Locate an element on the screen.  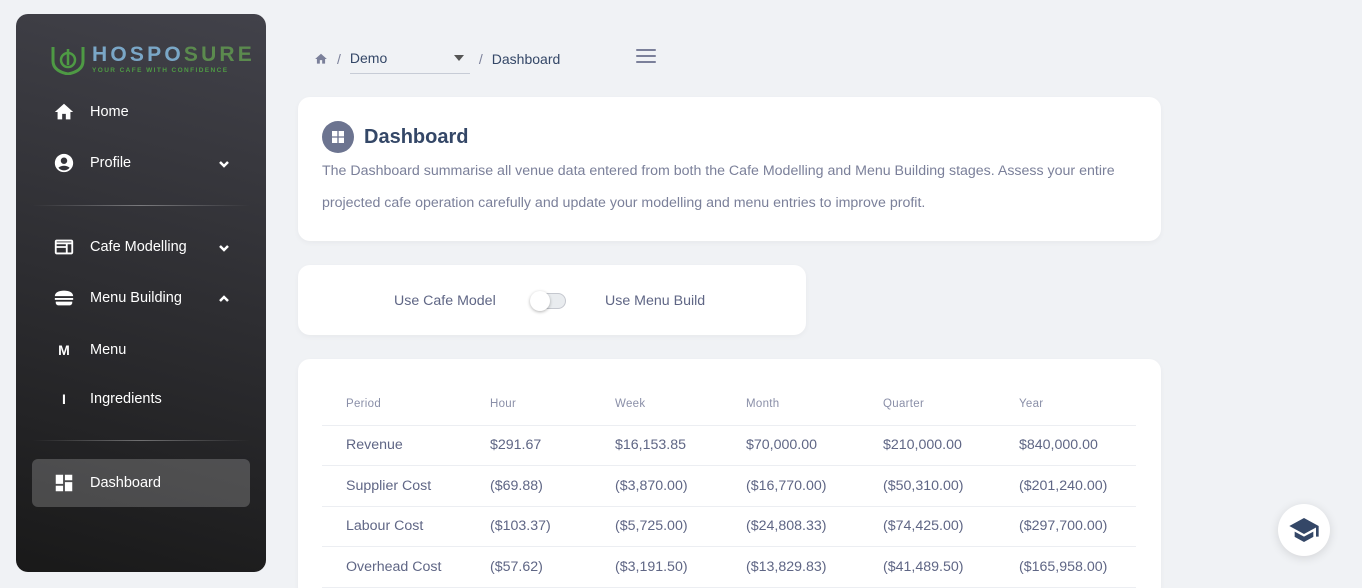
sidebar-item-home: Home is located at coordinates (141, 112).